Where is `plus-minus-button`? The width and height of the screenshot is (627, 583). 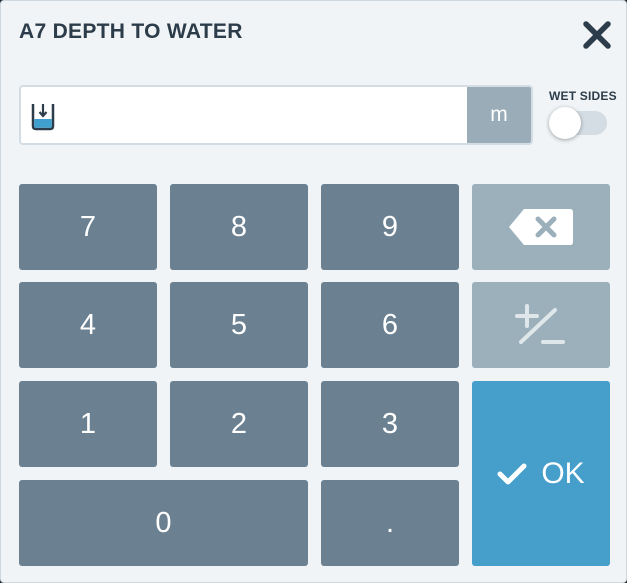 plus-minus-button is located at coordinates (541, 325).